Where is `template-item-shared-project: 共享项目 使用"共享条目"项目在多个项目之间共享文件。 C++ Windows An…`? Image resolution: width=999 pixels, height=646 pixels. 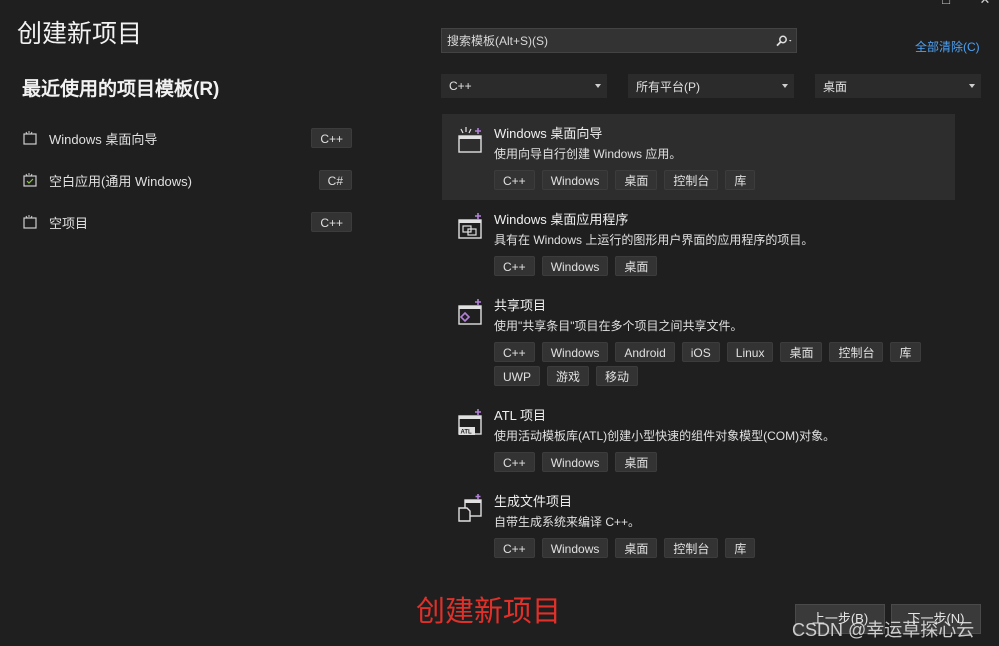 template-item-shared-project: 共享项目 使用"共享条目"项目在多个项目之间共享文件。 C++ Windows An… is located at coordinates (698, 341).